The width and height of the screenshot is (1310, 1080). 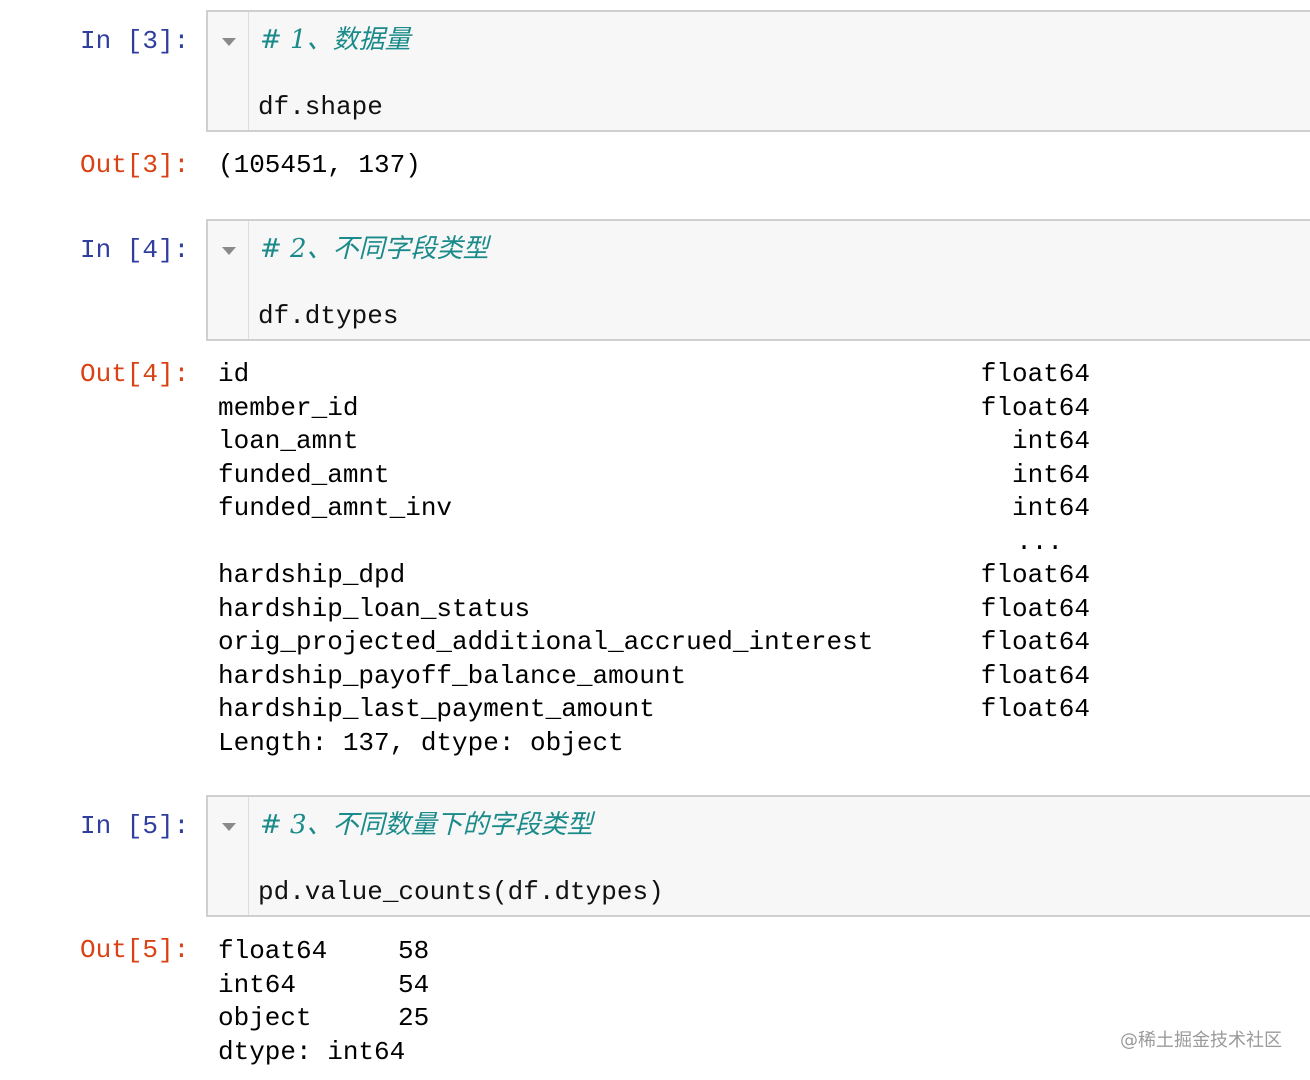 I want to click on out-prompt-5: Out[5]:, so click(x=135, y=950).